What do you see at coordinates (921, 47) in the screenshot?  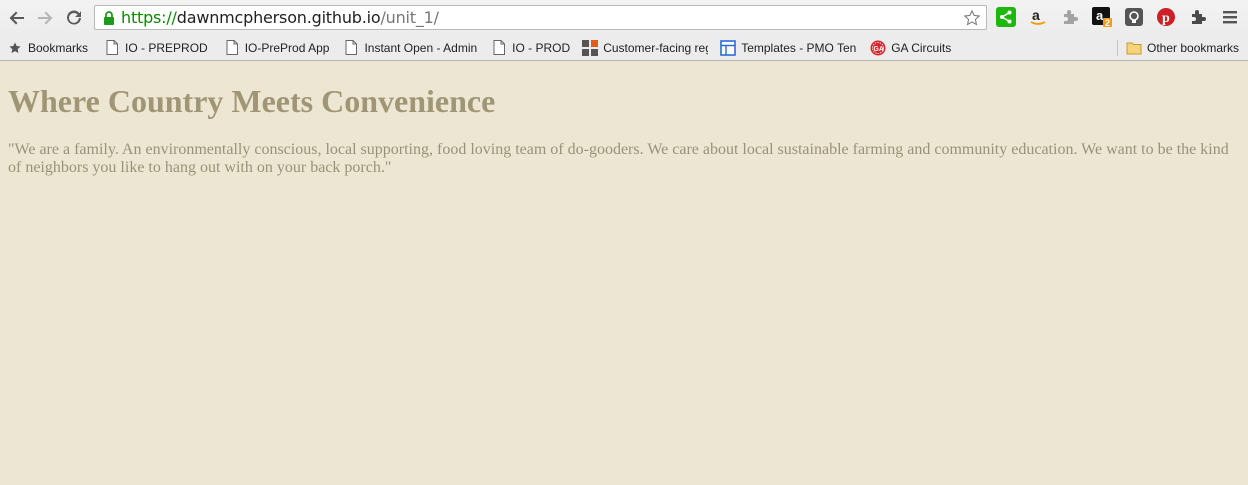 I see `bookmark-label: GA Circuits` at bounding box center [921, 47].